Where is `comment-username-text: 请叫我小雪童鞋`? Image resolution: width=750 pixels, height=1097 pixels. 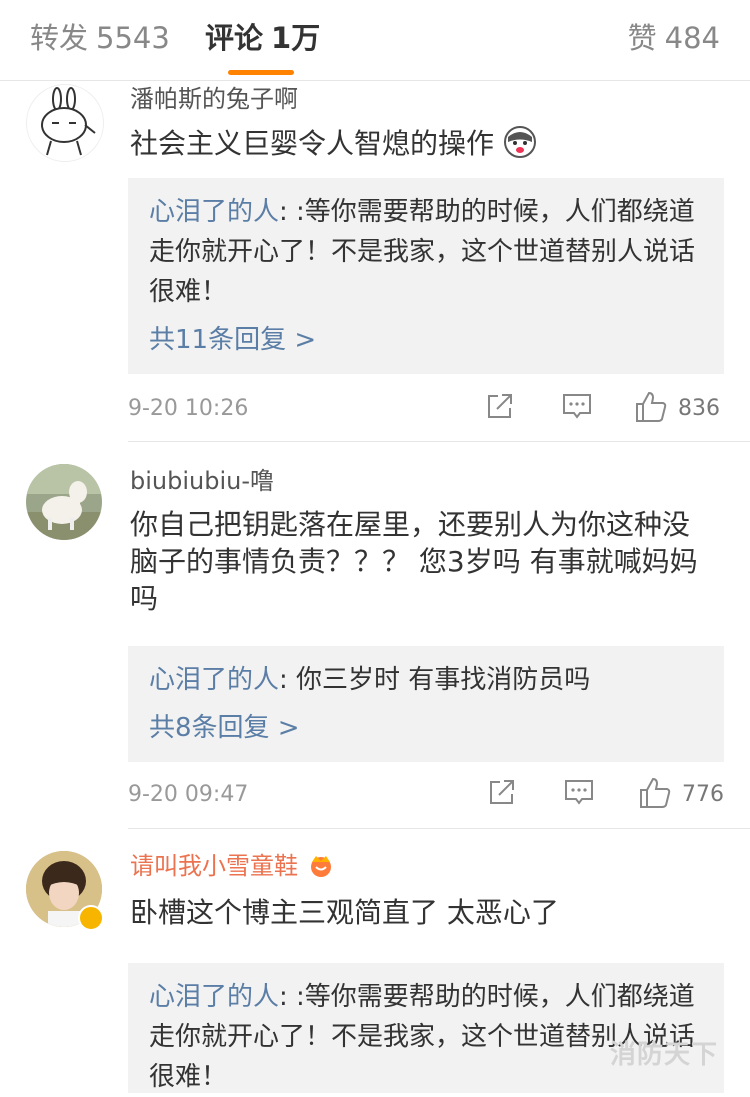
comment-username-text: 请叫我小雪童鞋 is located at coordinates (214, 866).